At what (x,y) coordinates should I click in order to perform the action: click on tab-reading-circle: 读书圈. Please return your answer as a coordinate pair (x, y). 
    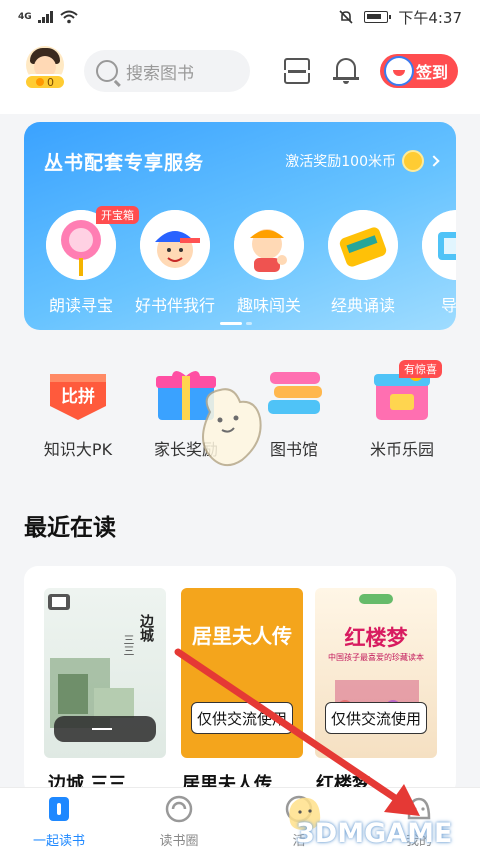
    Looking at the image, I should click on (179, 821).